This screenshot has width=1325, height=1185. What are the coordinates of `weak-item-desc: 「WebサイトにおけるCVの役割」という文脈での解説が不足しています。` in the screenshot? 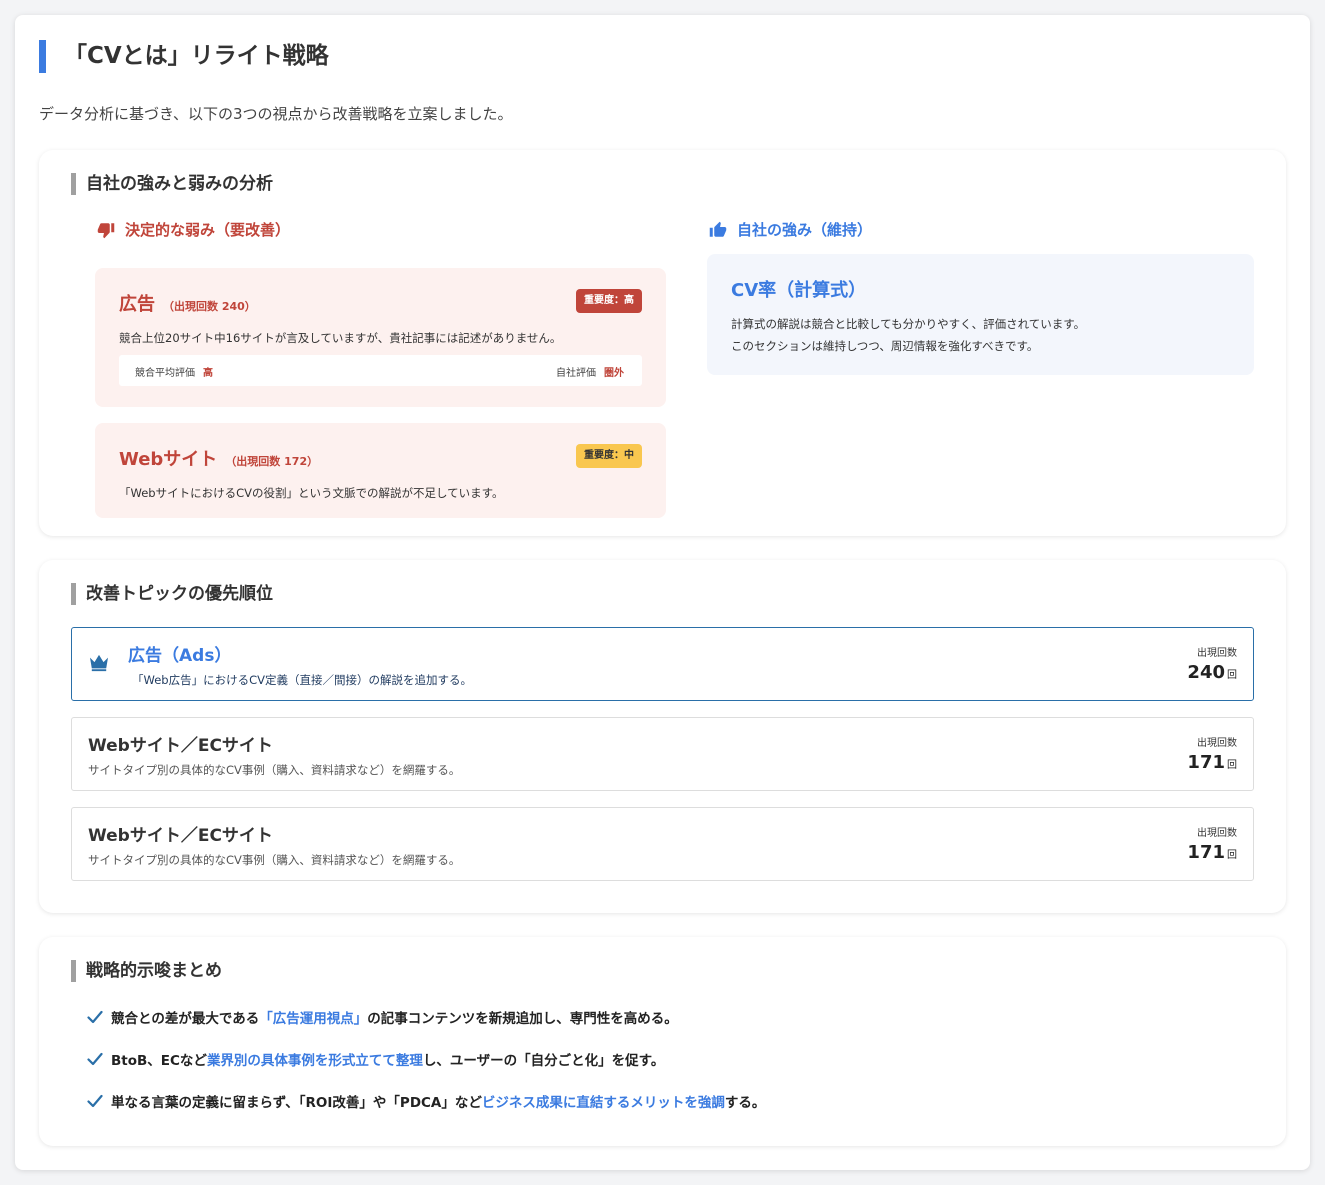 It's located at (311, 493).